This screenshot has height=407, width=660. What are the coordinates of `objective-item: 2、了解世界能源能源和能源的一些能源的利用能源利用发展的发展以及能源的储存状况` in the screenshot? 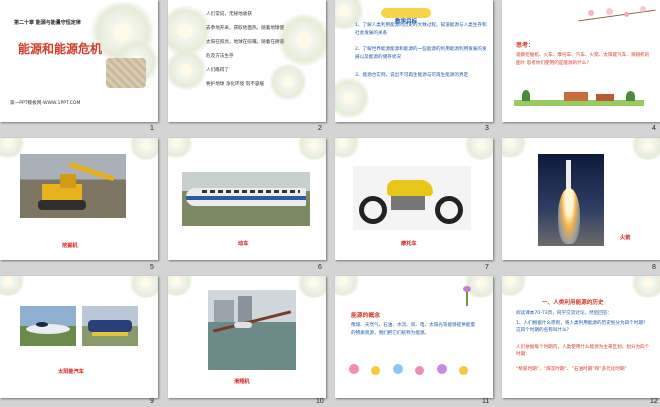 It's located at (421, 53).